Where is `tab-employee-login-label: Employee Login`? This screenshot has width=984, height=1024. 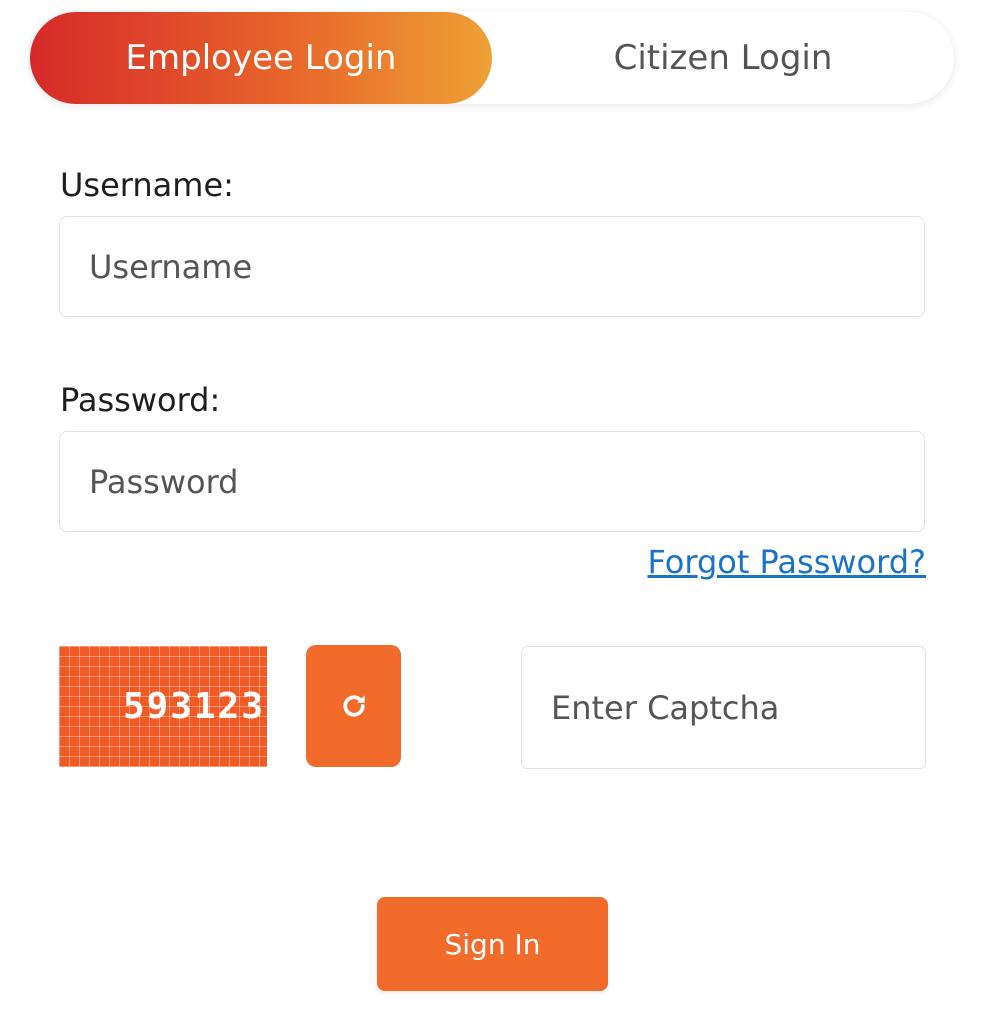
tab-employee-login-label: Employee Login is located at coordinates (261, 58).